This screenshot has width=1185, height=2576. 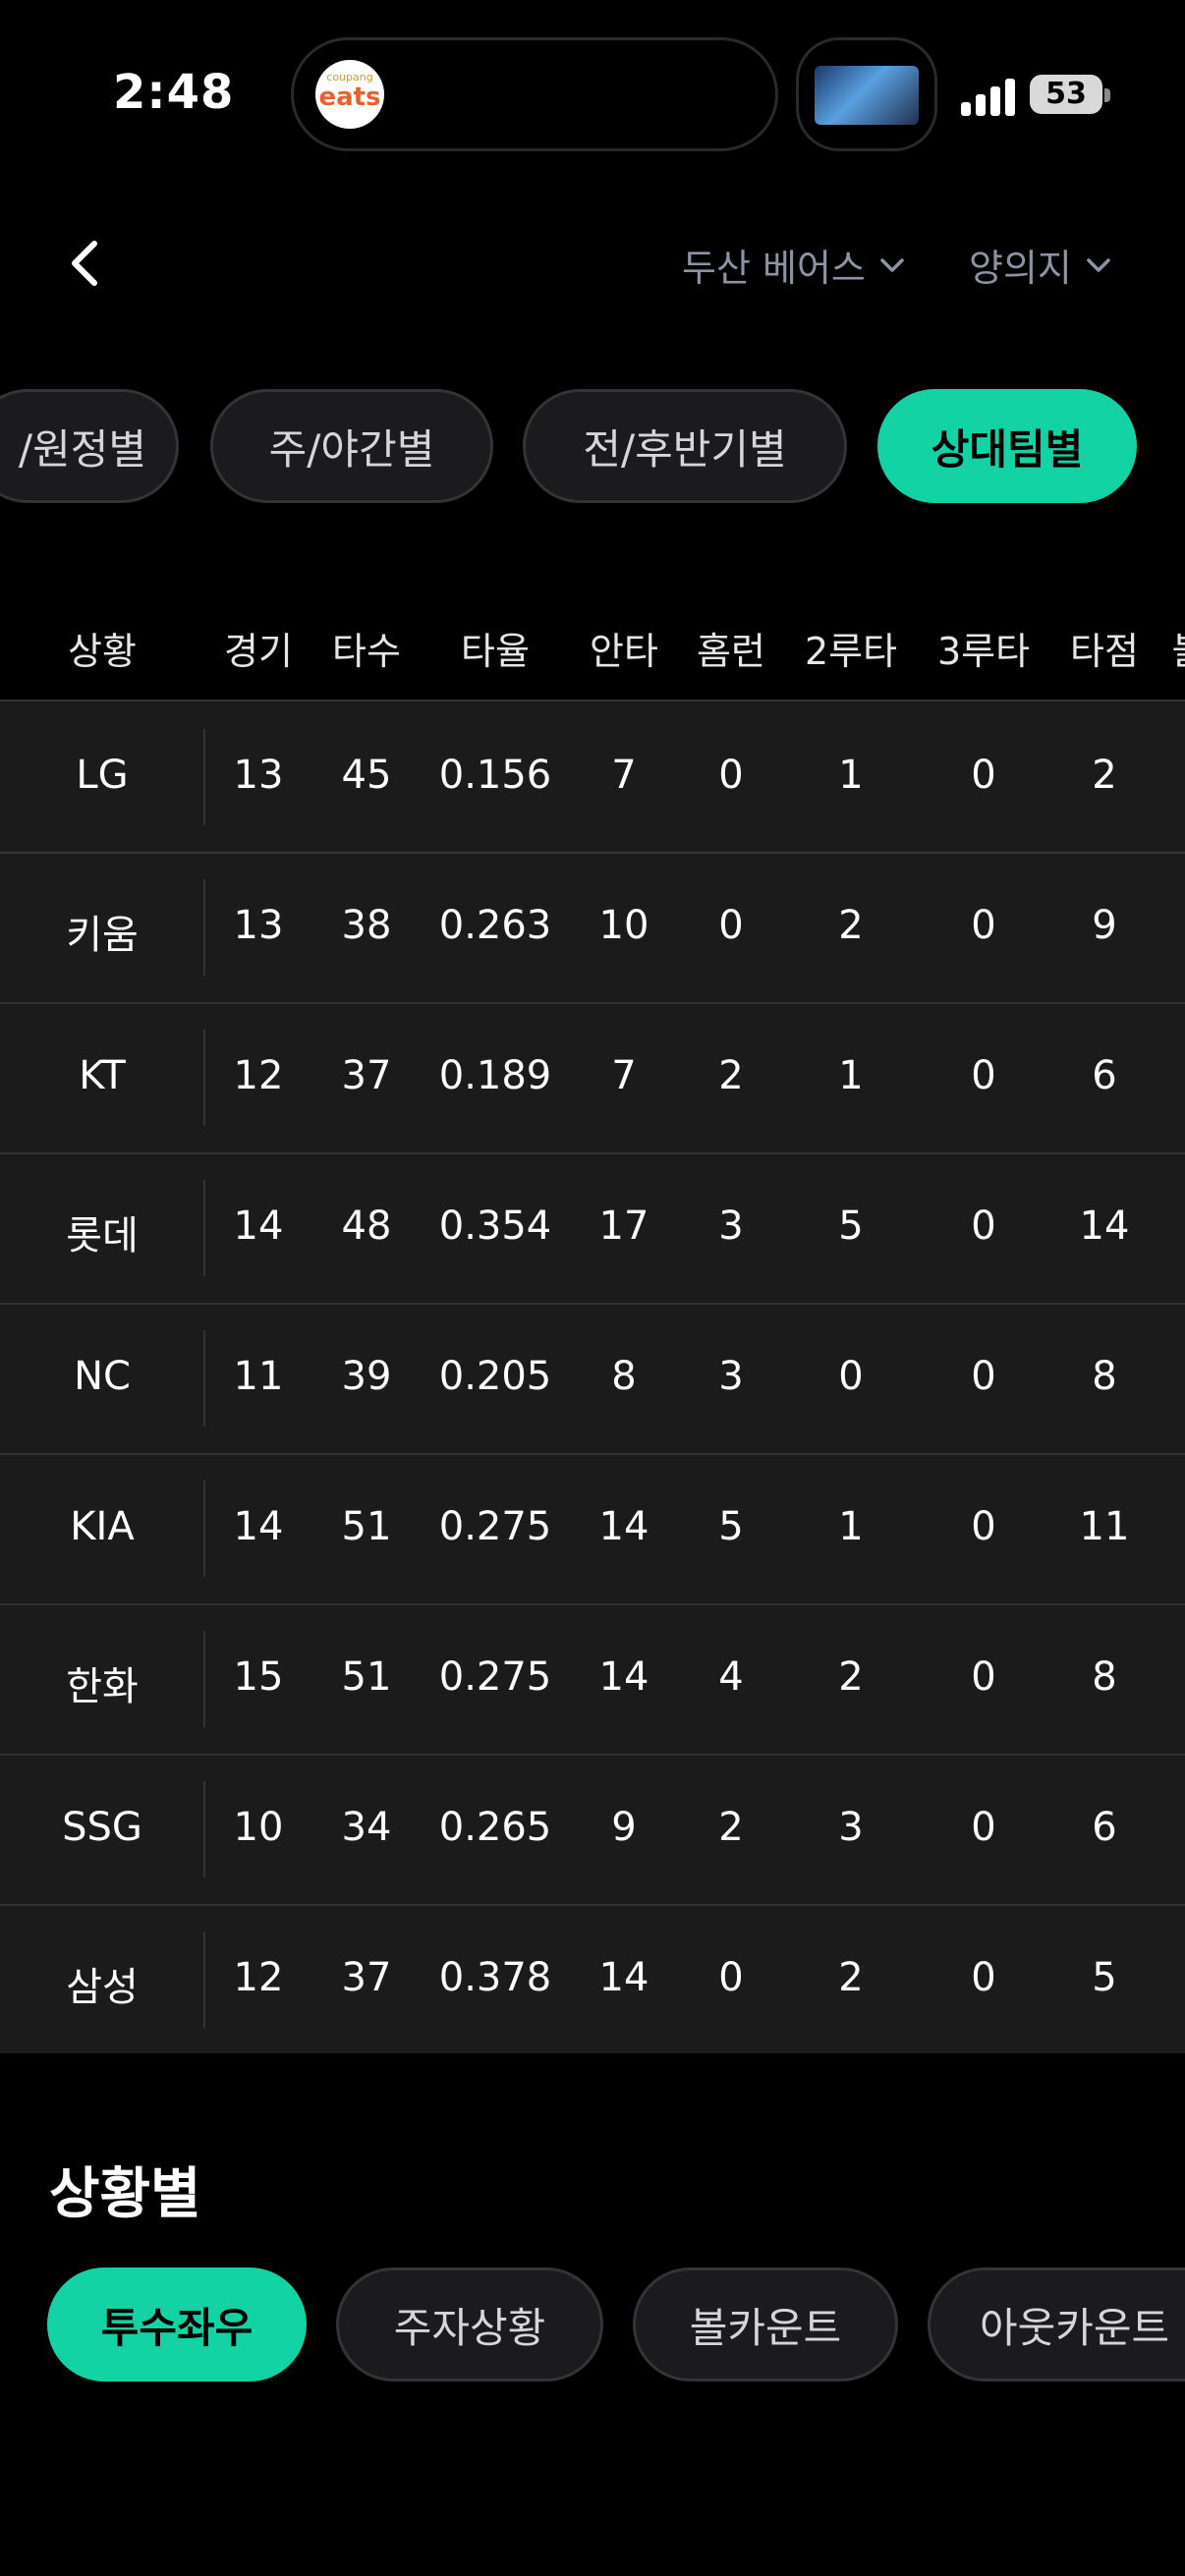 I want to click on coupang-eats-logo: coupang eats, so click(x=350, y=94).